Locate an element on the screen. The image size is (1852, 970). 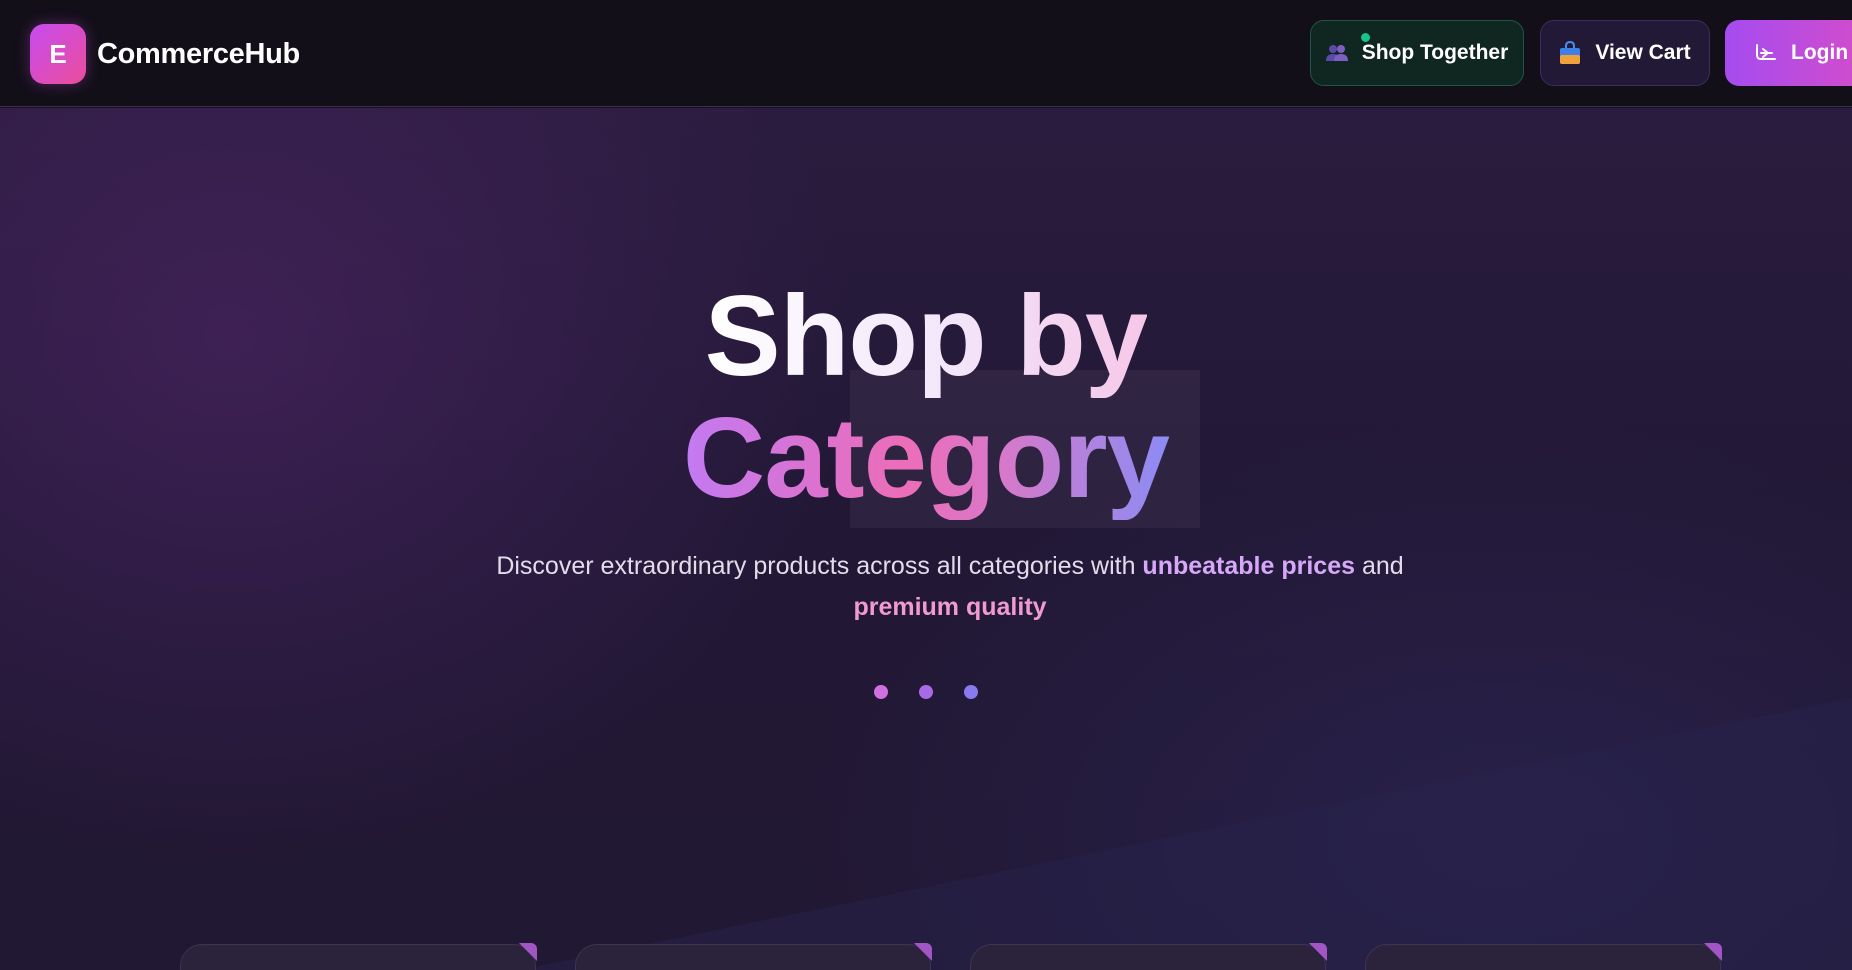
shopping-bag-icon is located at coordinates (1570, 53).